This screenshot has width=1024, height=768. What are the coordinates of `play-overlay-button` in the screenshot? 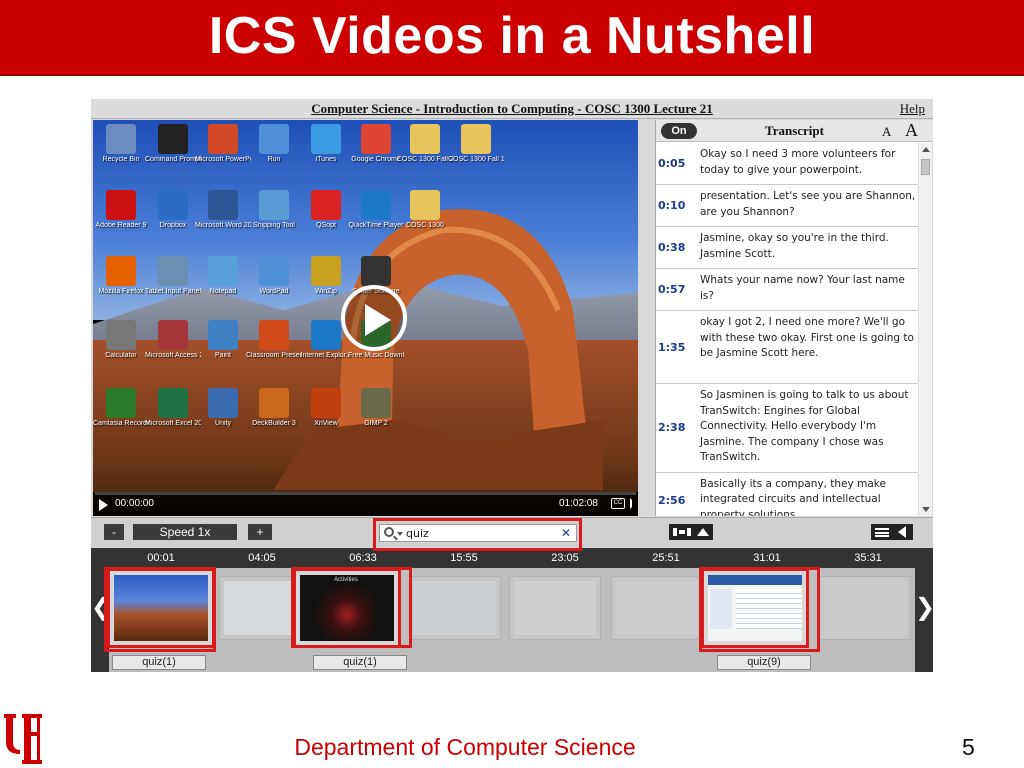 It's located at (374, 318).